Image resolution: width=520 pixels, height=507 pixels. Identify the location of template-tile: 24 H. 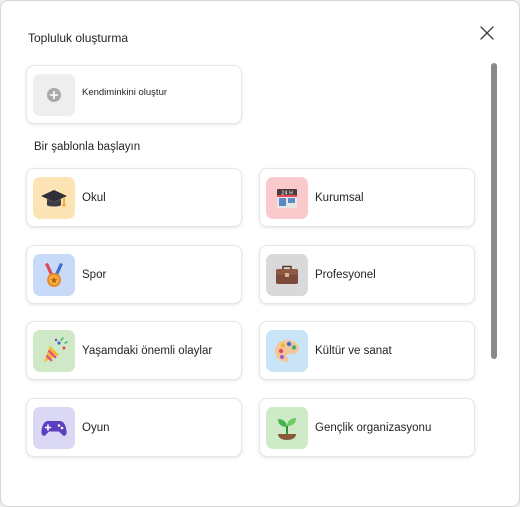
(287, 198).